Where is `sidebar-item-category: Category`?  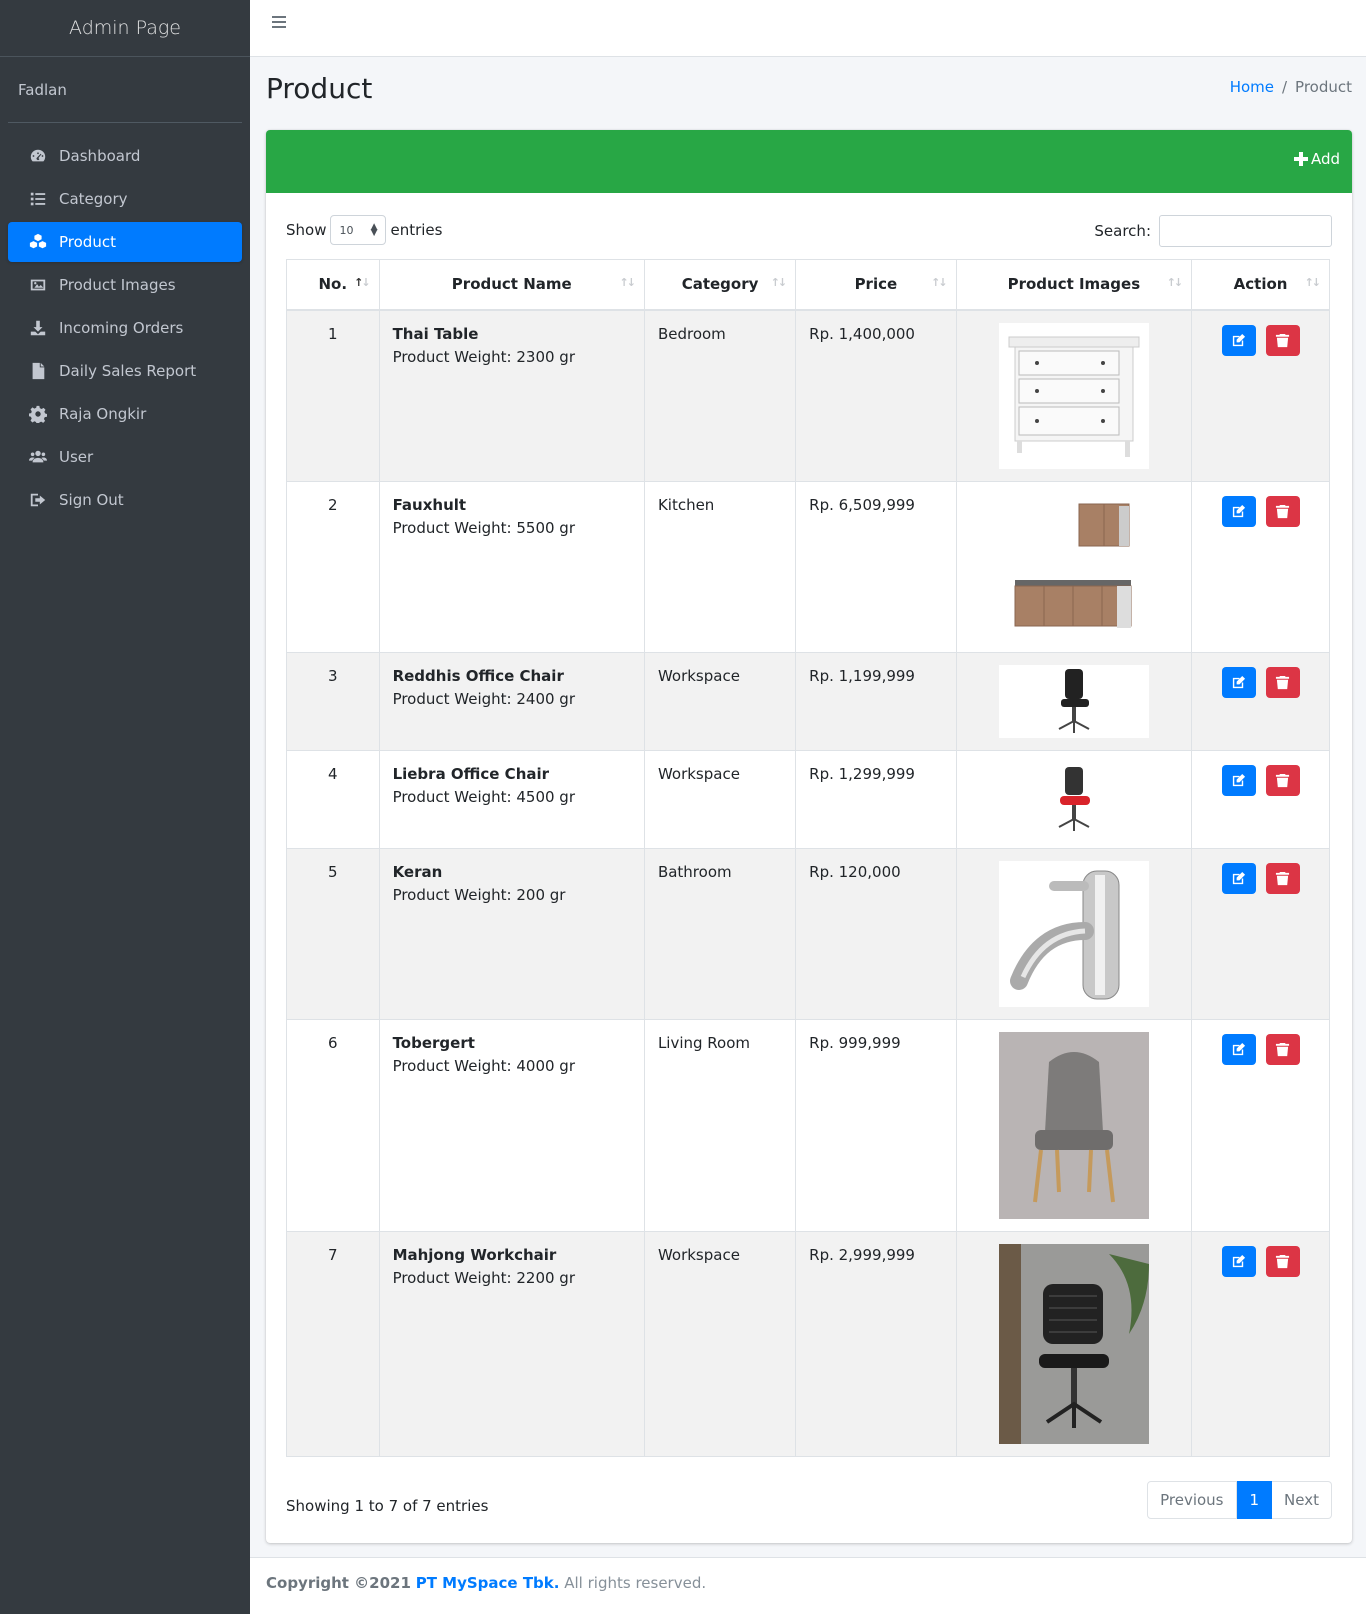
sidebar-item-category: Category is located at coordinates (125, 199).